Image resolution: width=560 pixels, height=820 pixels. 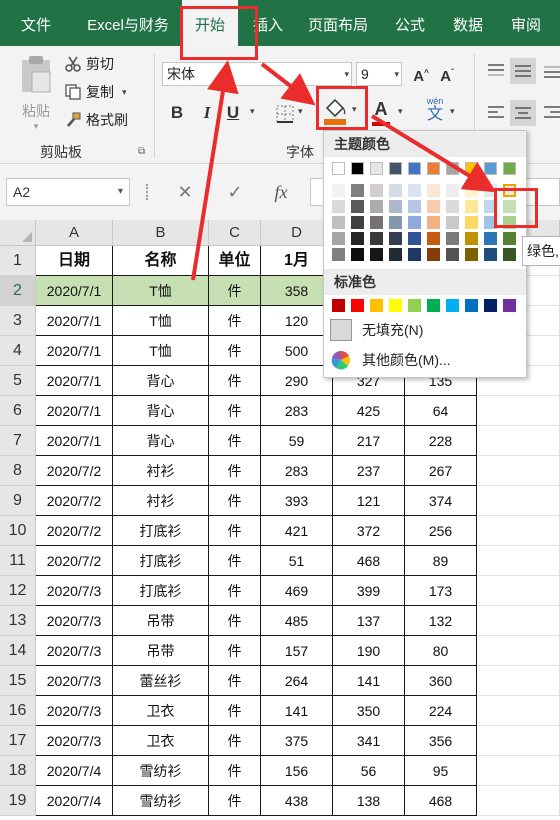 I want to click on arrow-to-green-swatch, so click(x=433, y=153).